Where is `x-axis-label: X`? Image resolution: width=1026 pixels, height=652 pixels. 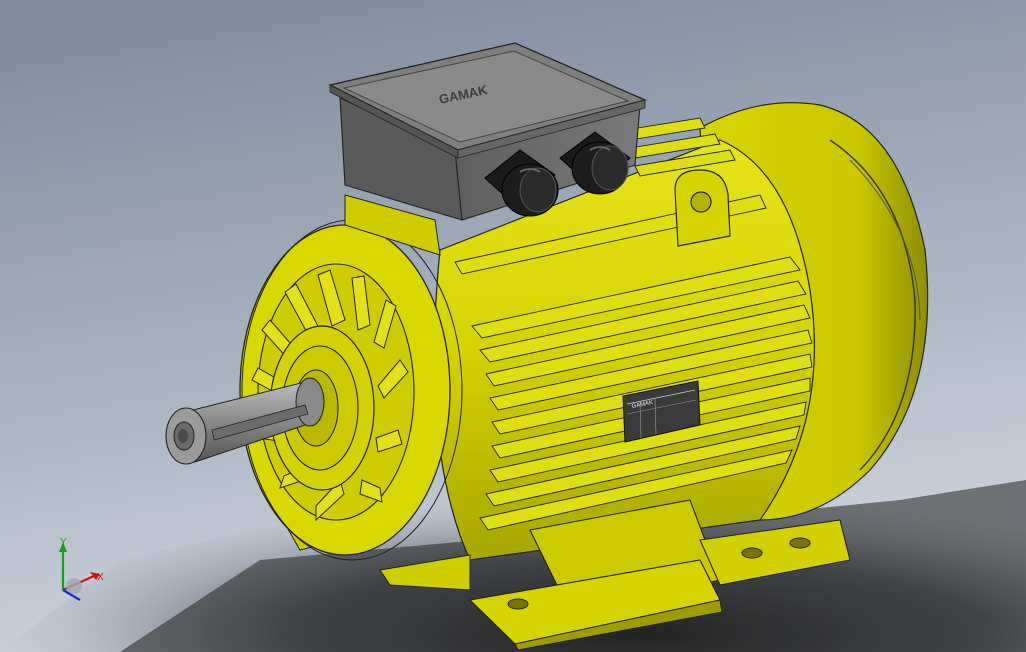 x-axis-label: X is located at coordinates (100, 577).